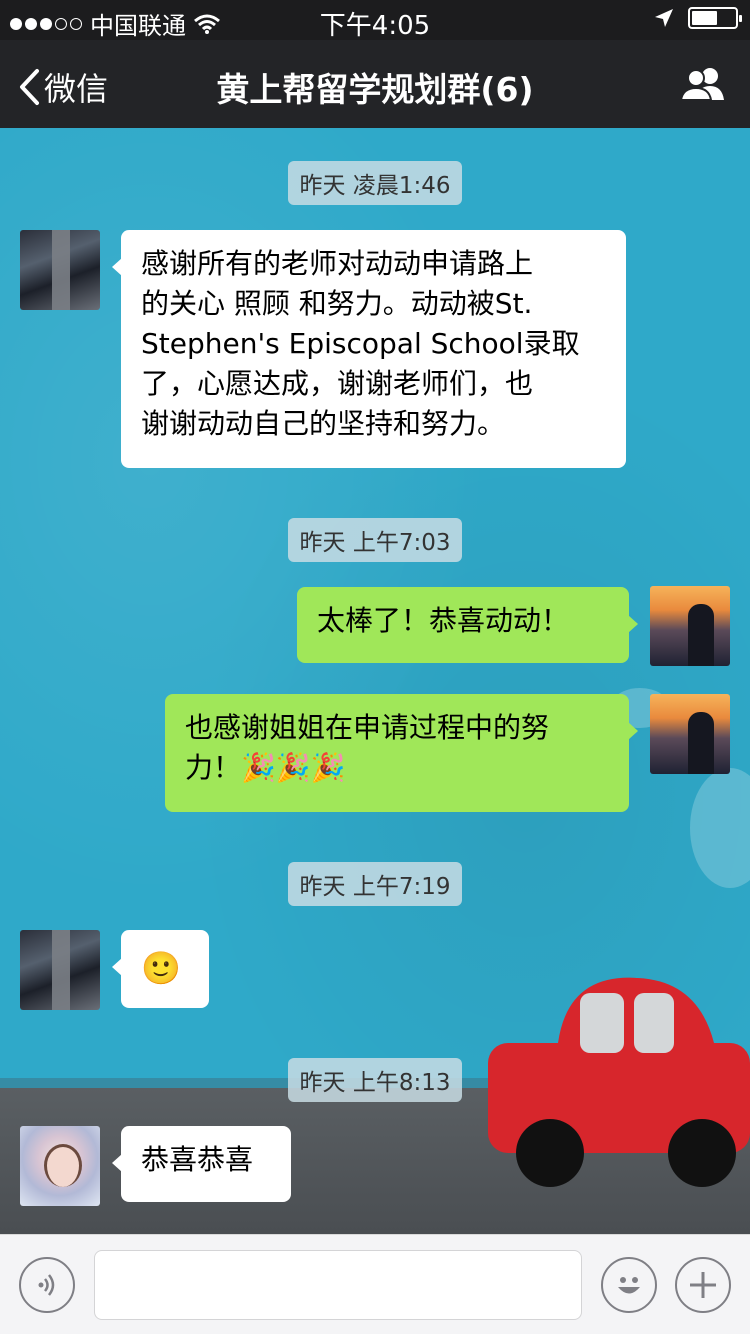 This screenshot has height=1334, width=750. I want to click on message-bubble-incoming: 🙂, so click(160, 969).